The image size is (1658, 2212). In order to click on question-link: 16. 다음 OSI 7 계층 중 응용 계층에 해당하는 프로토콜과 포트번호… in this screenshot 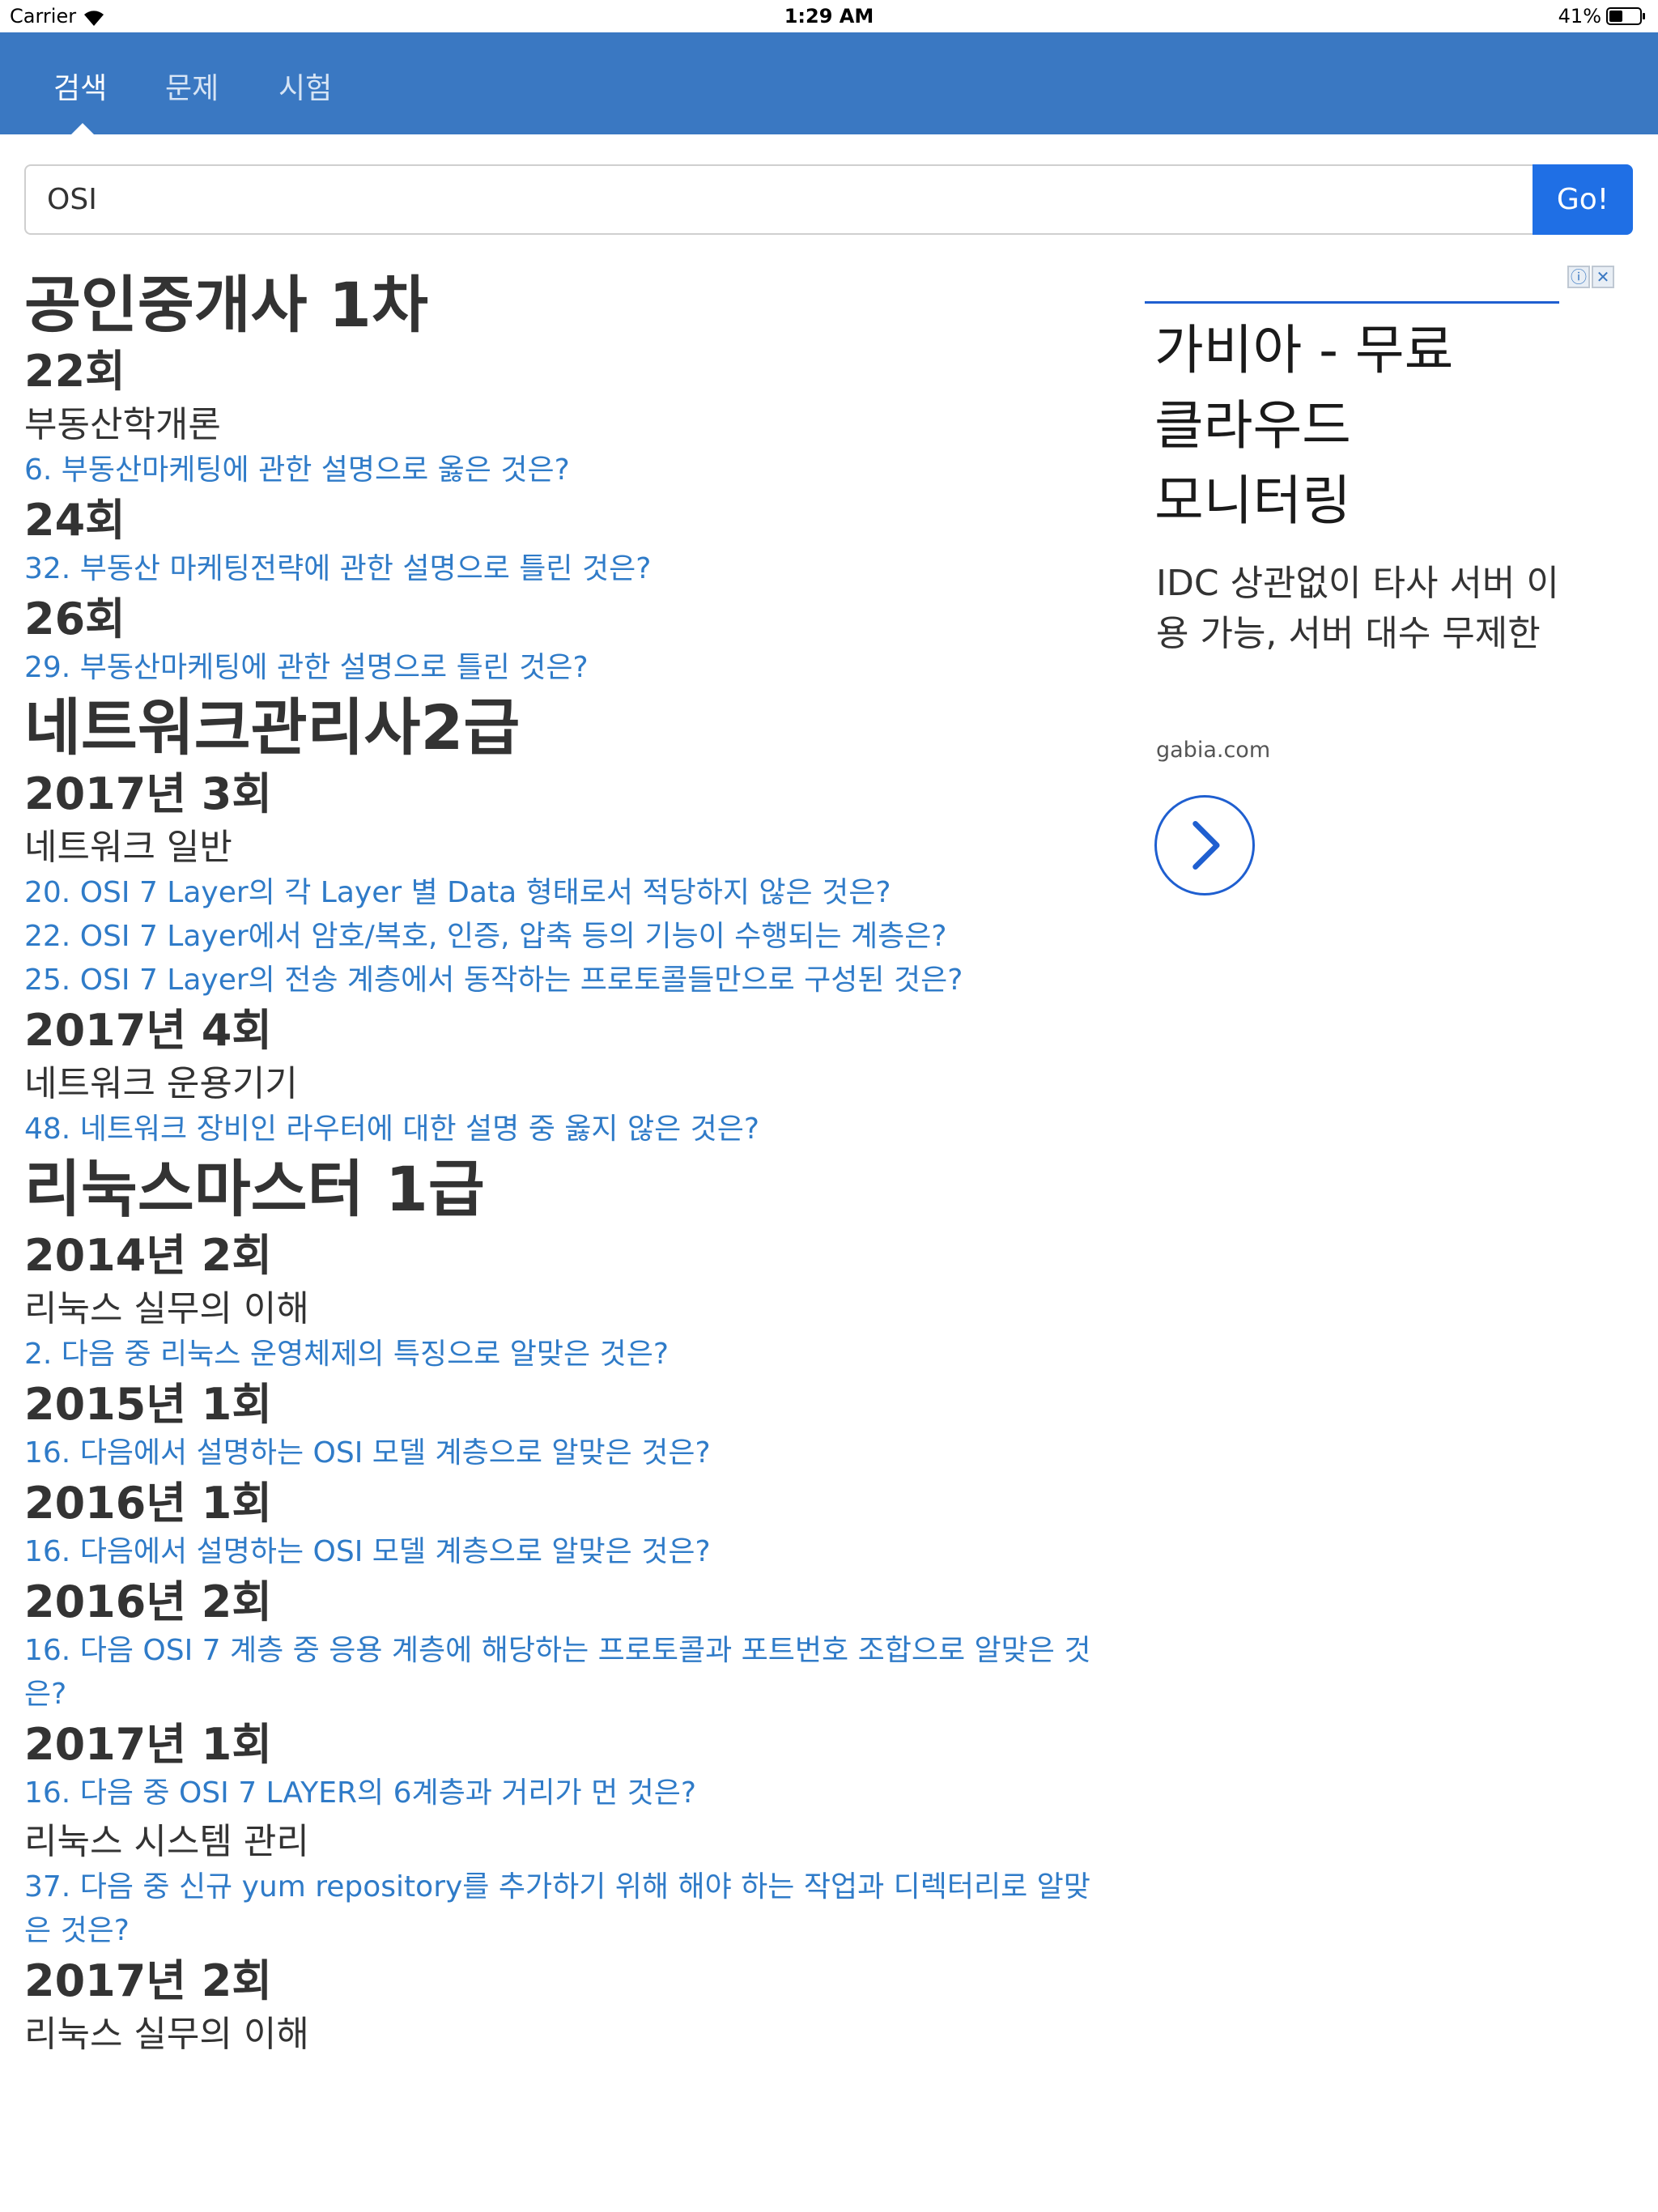, I will do `click(558, 1673)`.